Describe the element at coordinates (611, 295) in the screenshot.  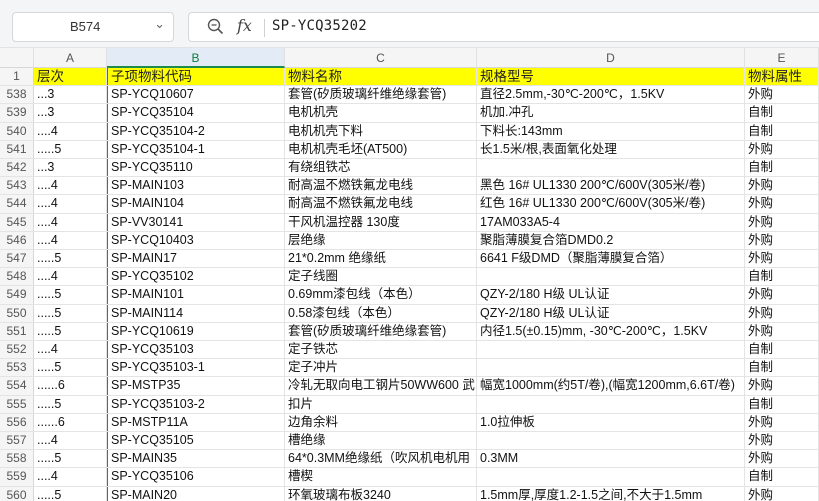
I see `cell-spec: QZY-2/180 H级 UL认证` at that location.